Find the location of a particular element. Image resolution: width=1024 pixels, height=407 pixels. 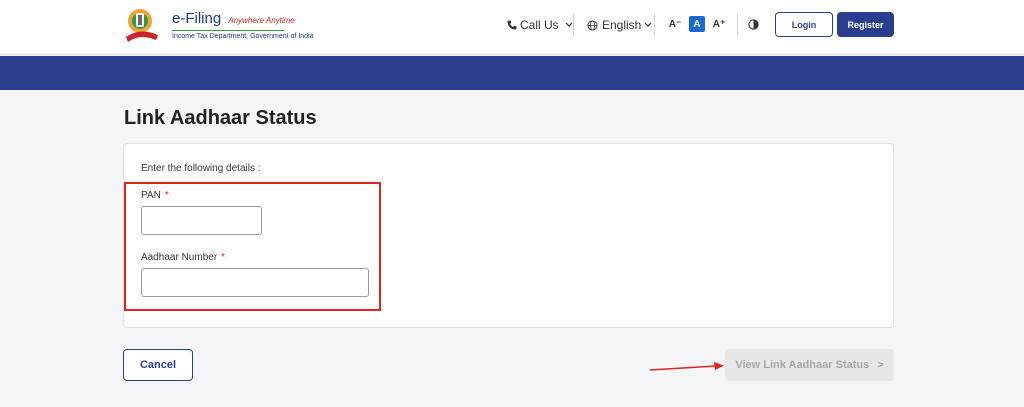

annotation-arrow is located at coordinates (686, 366).